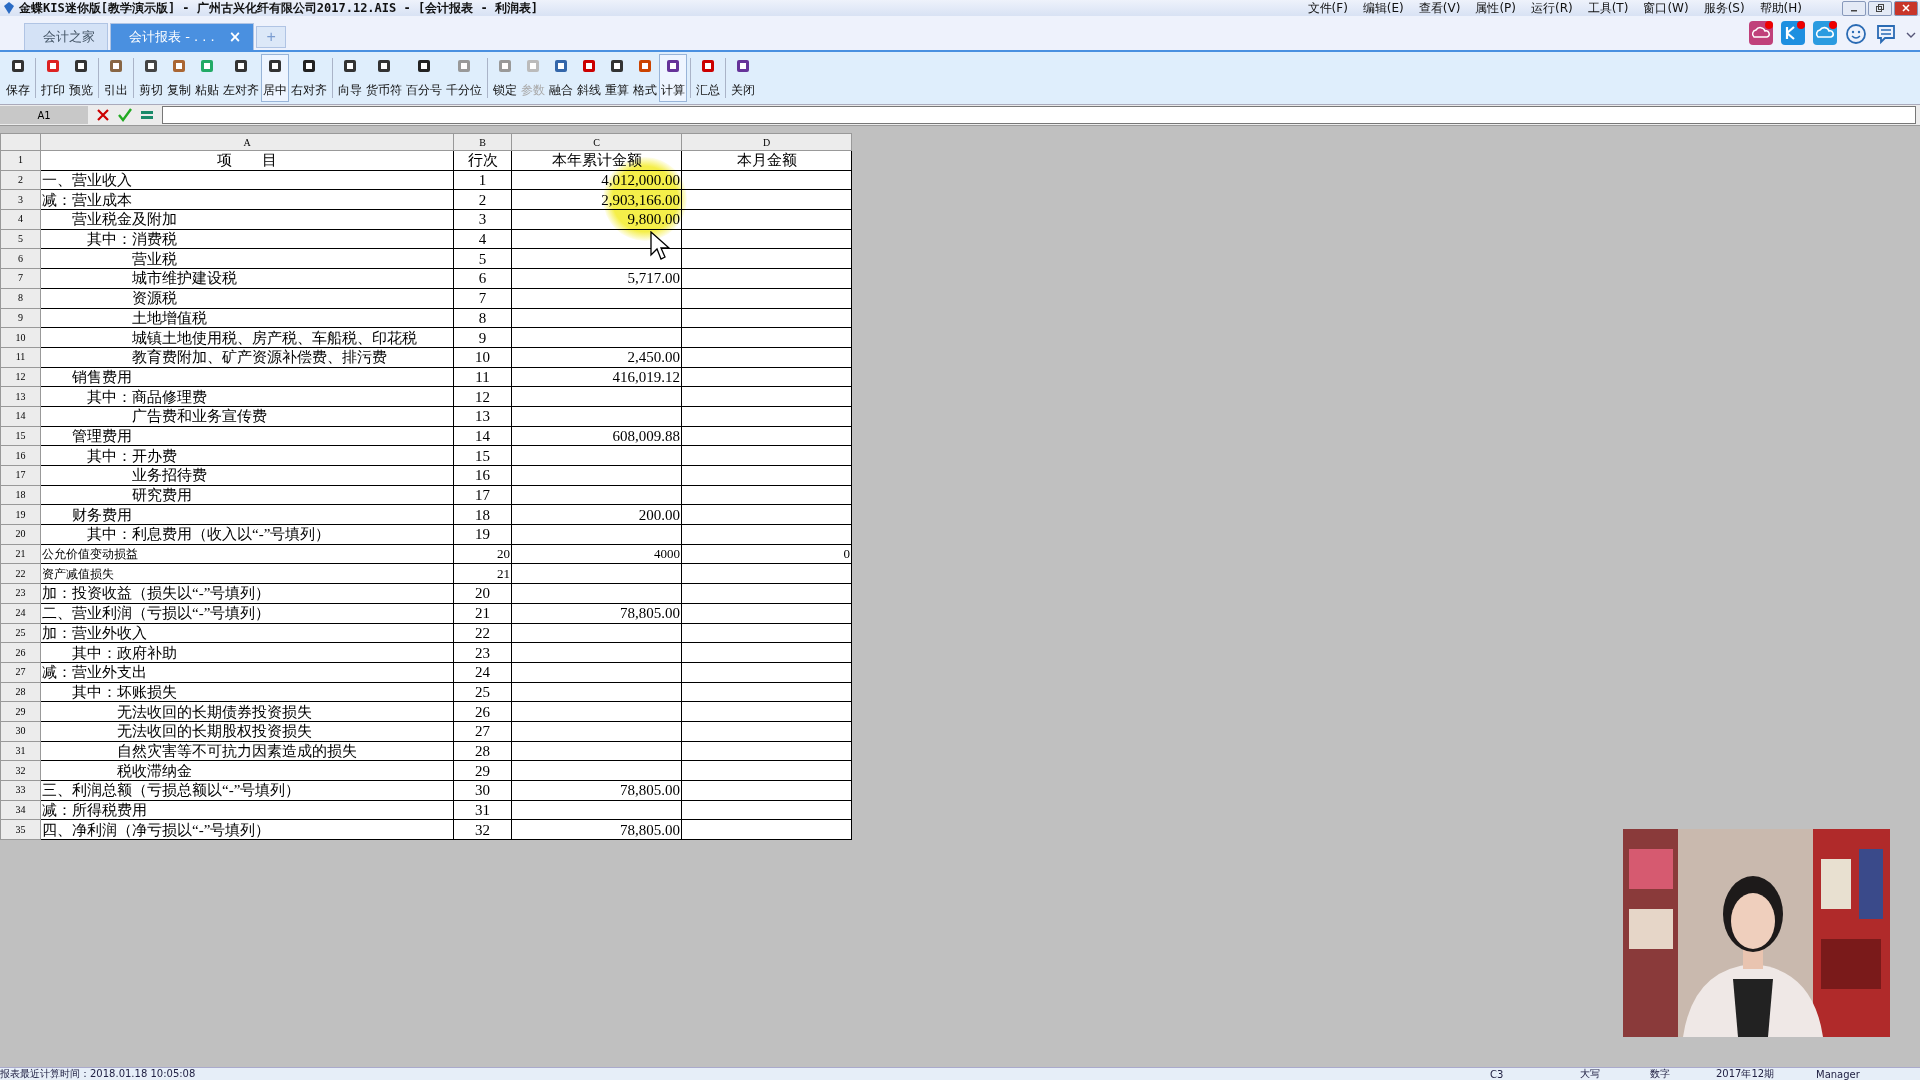 This screenshot has height=1080, width=1920. What do you see at coordinates (20, 810) in the screenshot?
I see `row-header: 34` at bounding box center [20, 810].